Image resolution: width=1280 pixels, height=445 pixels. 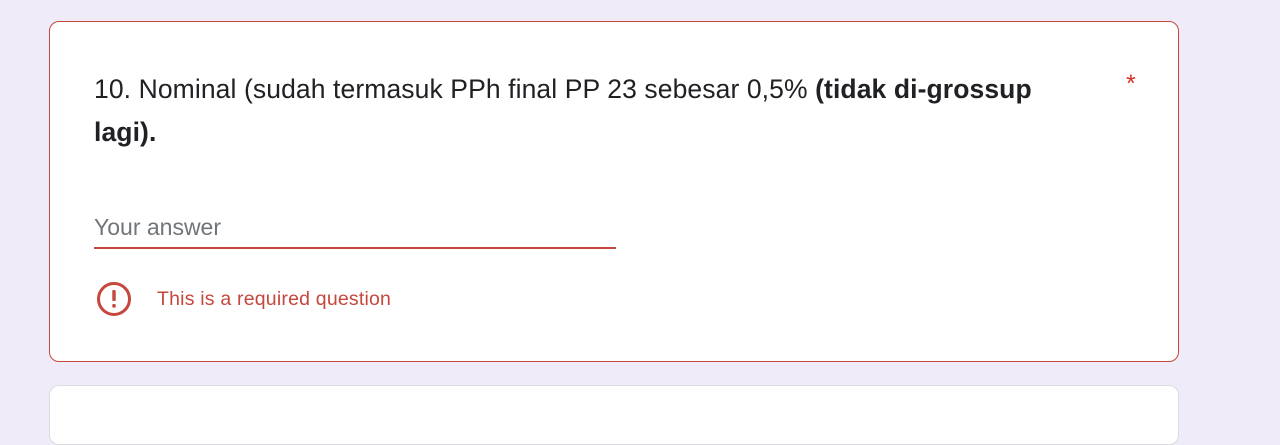 I want to click on error-message: This is a required question, so click(x=274, y=298).